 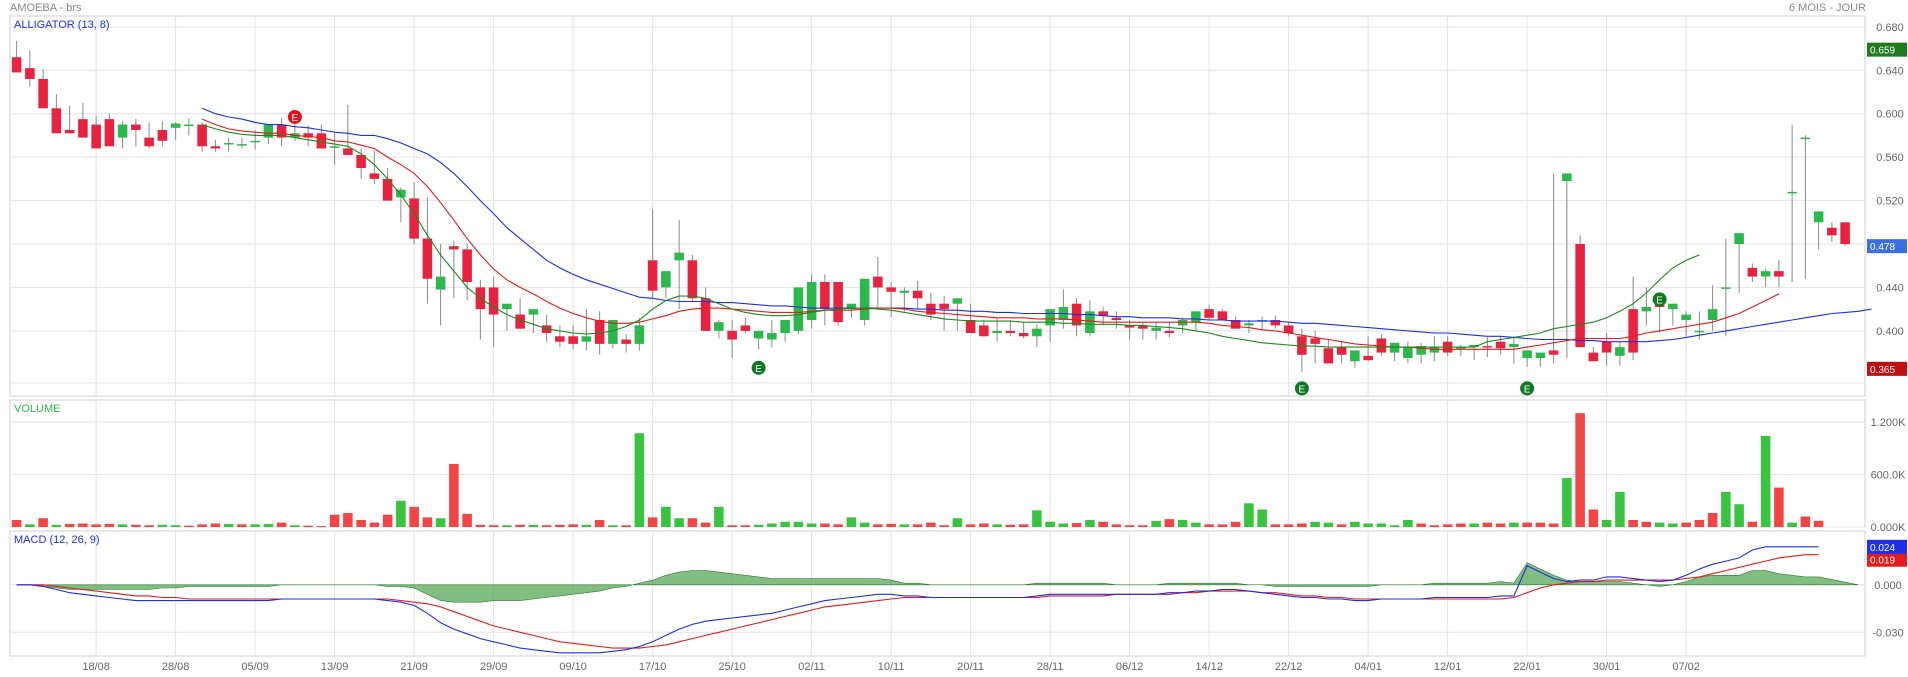 What do you see at coordinates (811, 667) in the screenshot?
I see `x-tick-label: 02/11` at bounding box center [811, 667].